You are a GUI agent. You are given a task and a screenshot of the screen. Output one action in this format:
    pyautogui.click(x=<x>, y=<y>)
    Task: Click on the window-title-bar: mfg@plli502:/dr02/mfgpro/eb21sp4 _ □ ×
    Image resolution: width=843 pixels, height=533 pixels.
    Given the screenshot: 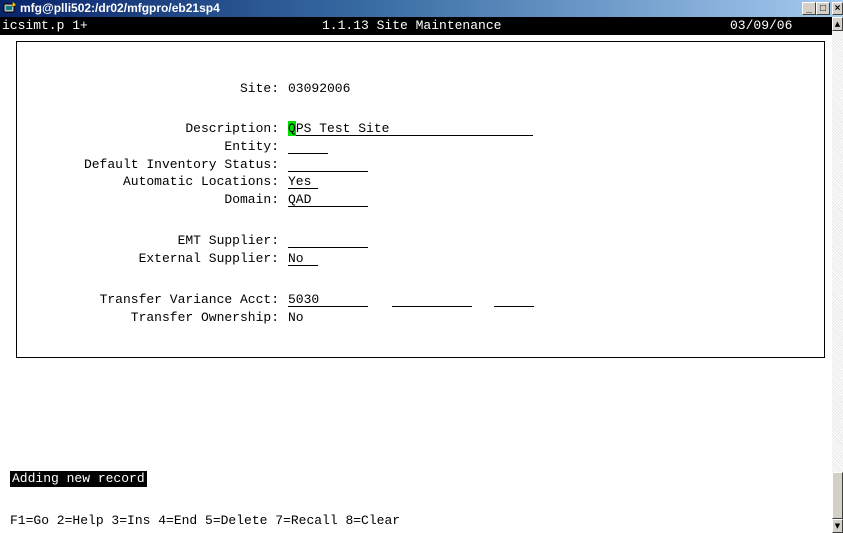 What is the action you would take?
    pyautogui.click(x=421, y=8)
    